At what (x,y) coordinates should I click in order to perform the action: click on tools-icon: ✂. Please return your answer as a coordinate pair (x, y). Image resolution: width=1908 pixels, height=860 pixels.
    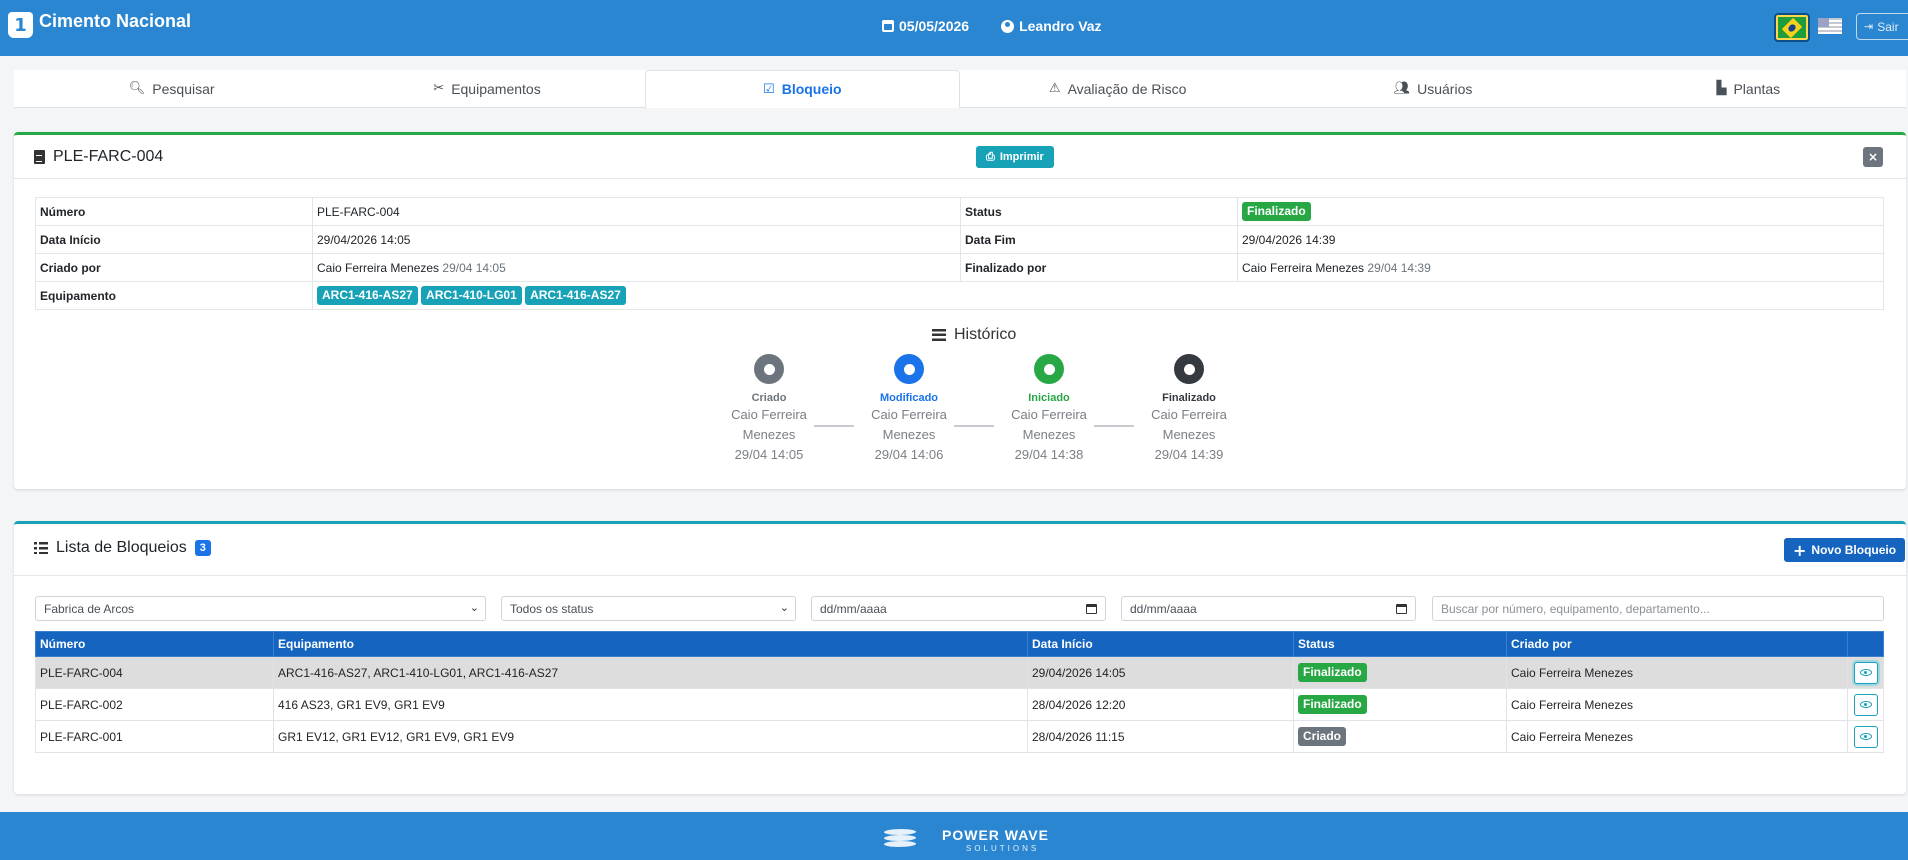
    Looking at the image, I should click on (439, 88).